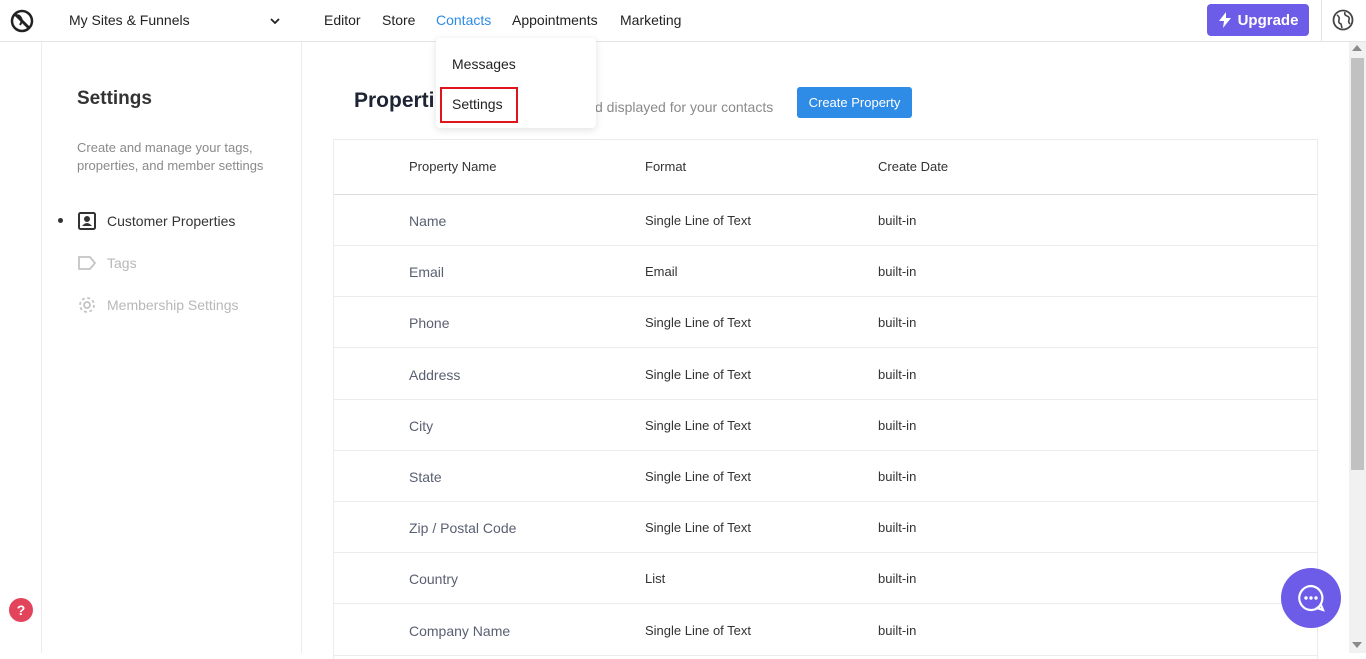 Image resolution: width=1366 pixels, height=659 pixels. What do you see at coordinates (429, 323) in the screenshot?
I see `property-name-cell: Phone` at bounding box center [429, 323].